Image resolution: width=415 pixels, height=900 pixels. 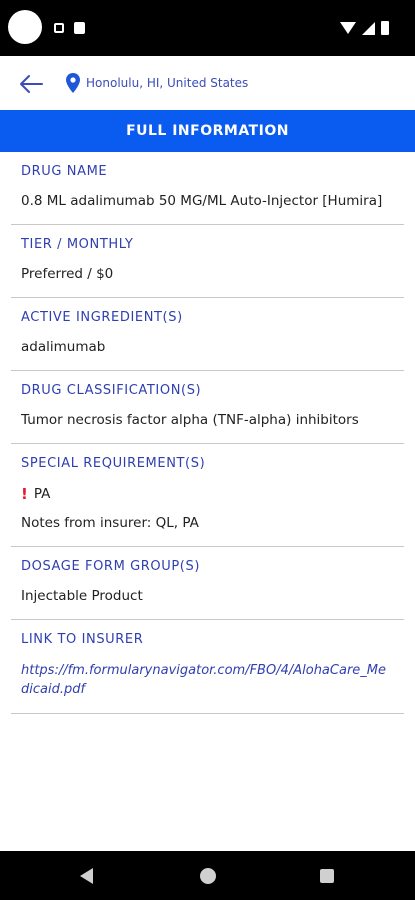 I want to click on nav-back-icon, so click(x=86, y=876).